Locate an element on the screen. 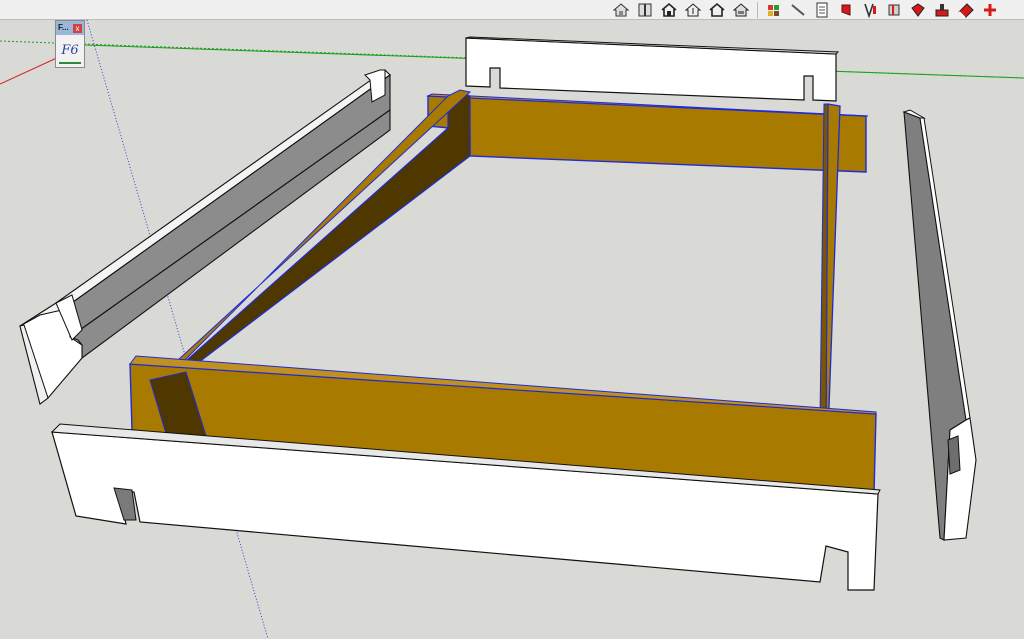 The image size is (1024, 639). report-icon is located at coordinates (822, 10).